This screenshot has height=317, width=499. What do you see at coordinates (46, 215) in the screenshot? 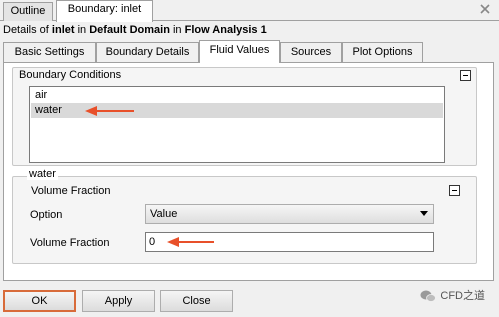
I see `option-label: Option` at bounding box center [46, 215].